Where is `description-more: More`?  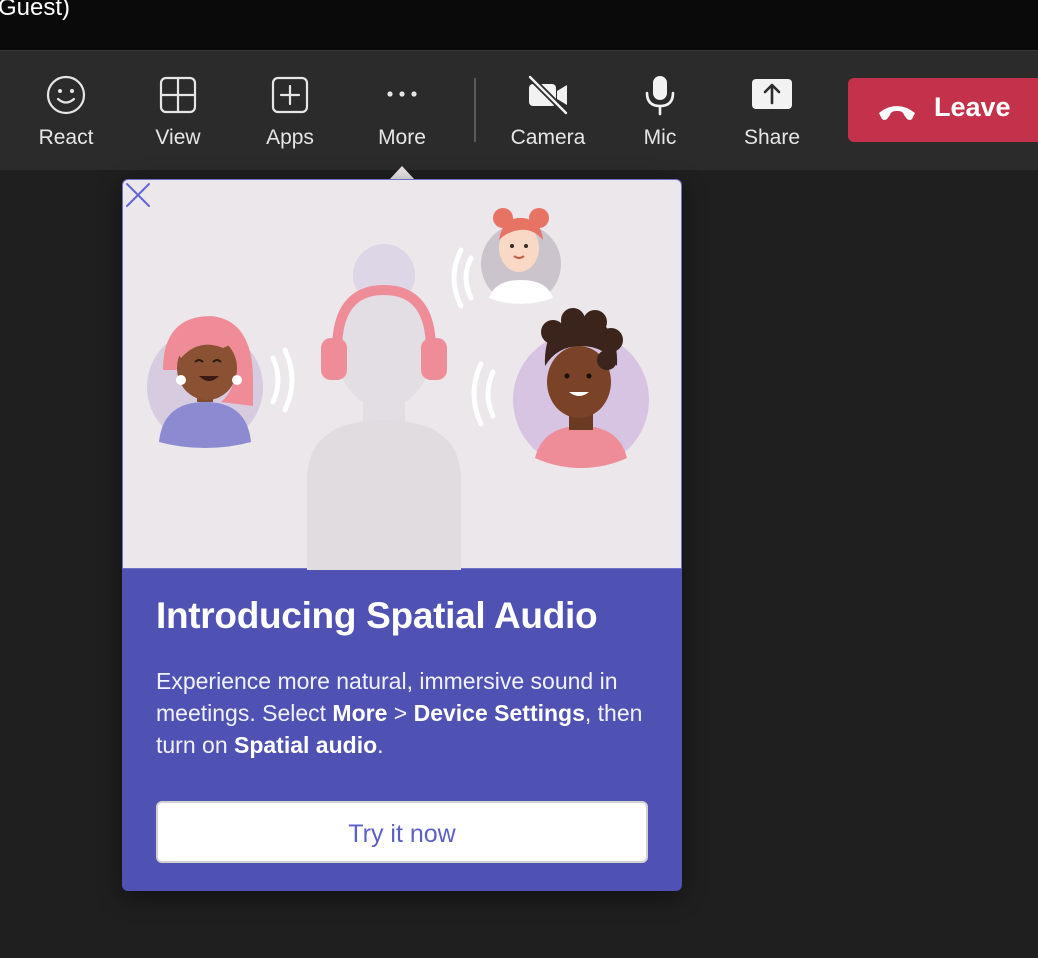
description-more: More is located at coordinates (360, 713).